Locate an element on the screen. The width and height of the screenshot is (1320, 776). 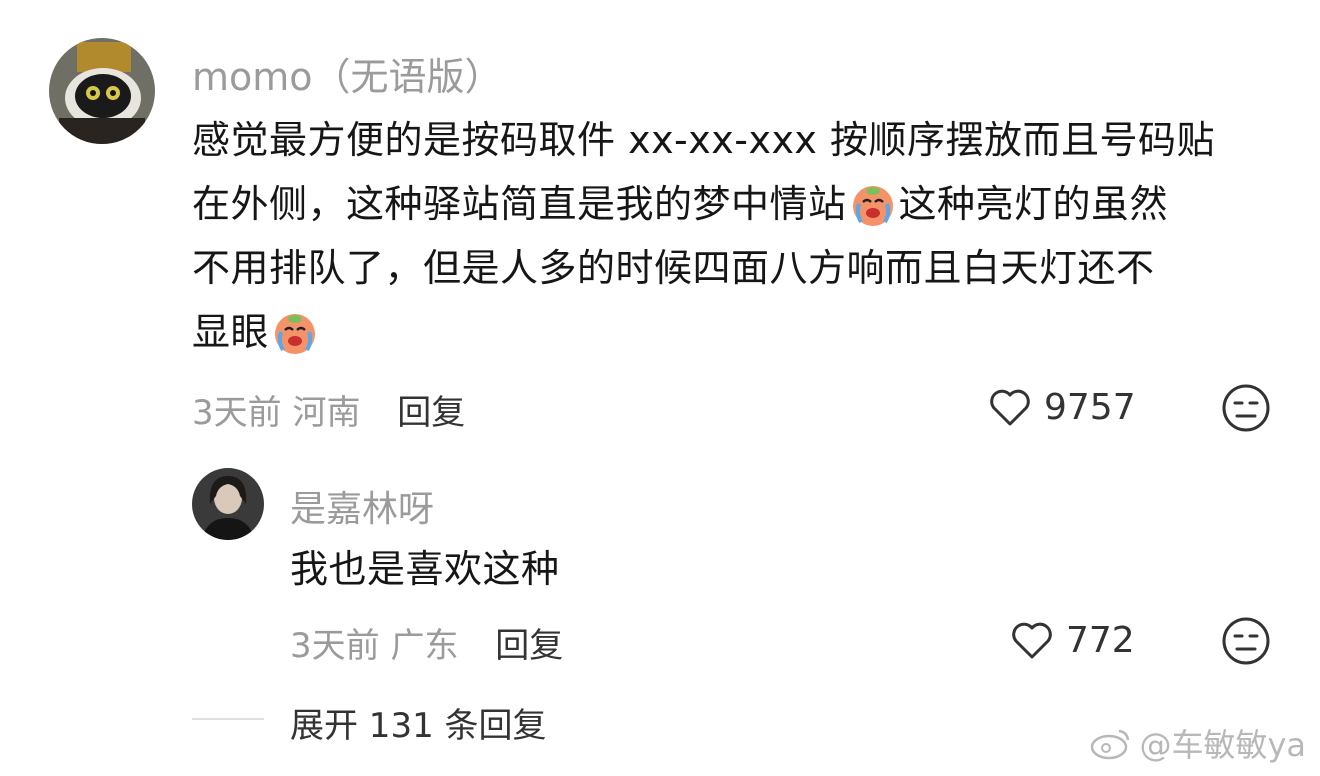
comment-line-4a: 显眼 is located at coordinates (231, 332).